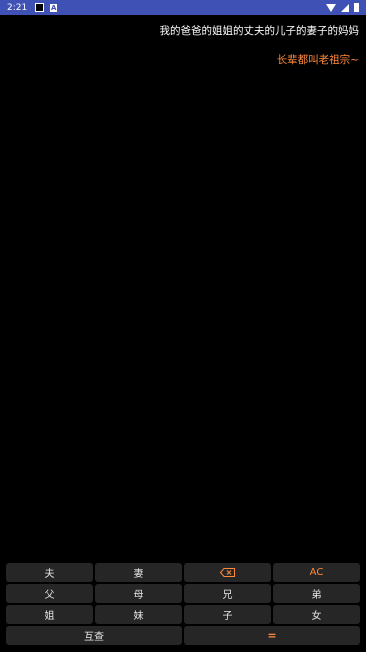  What do you see at coordinates (317, 60) in the screenshot?
I see `result-display: 长辈都叫老祖宗~` at bounding box center [317, 60].